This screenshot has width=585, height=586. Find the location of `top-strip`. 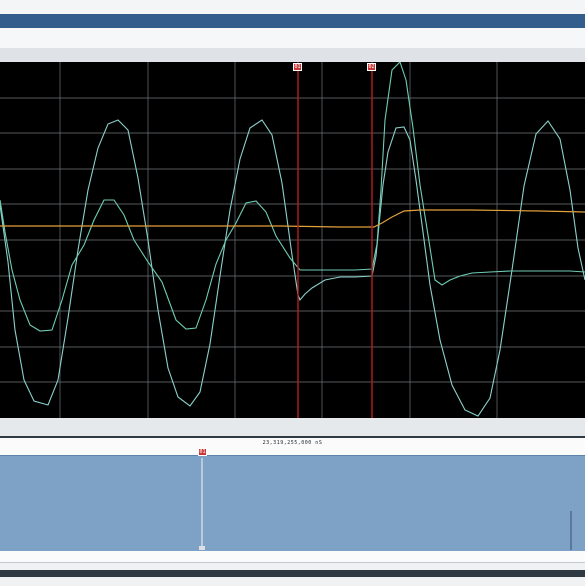

top-strip is located at coordinates (292, 7).